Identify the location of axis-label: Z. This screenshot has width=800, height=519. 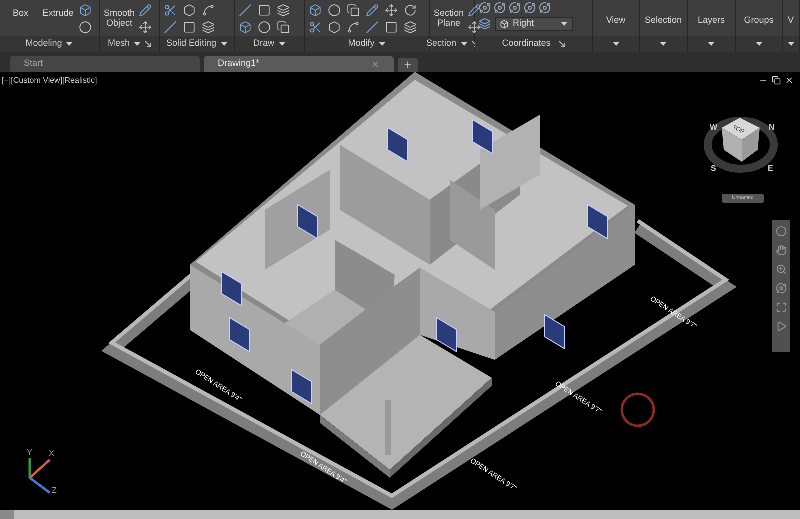
(54, 490).